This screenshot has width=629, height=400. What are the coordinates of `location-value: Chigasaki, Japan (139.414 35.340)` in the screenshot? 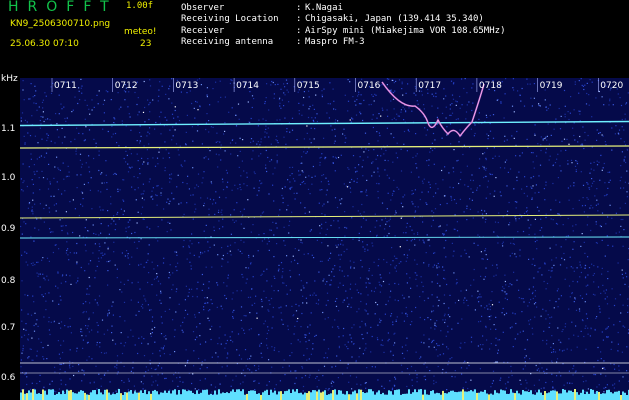 It's located at (394, 19).